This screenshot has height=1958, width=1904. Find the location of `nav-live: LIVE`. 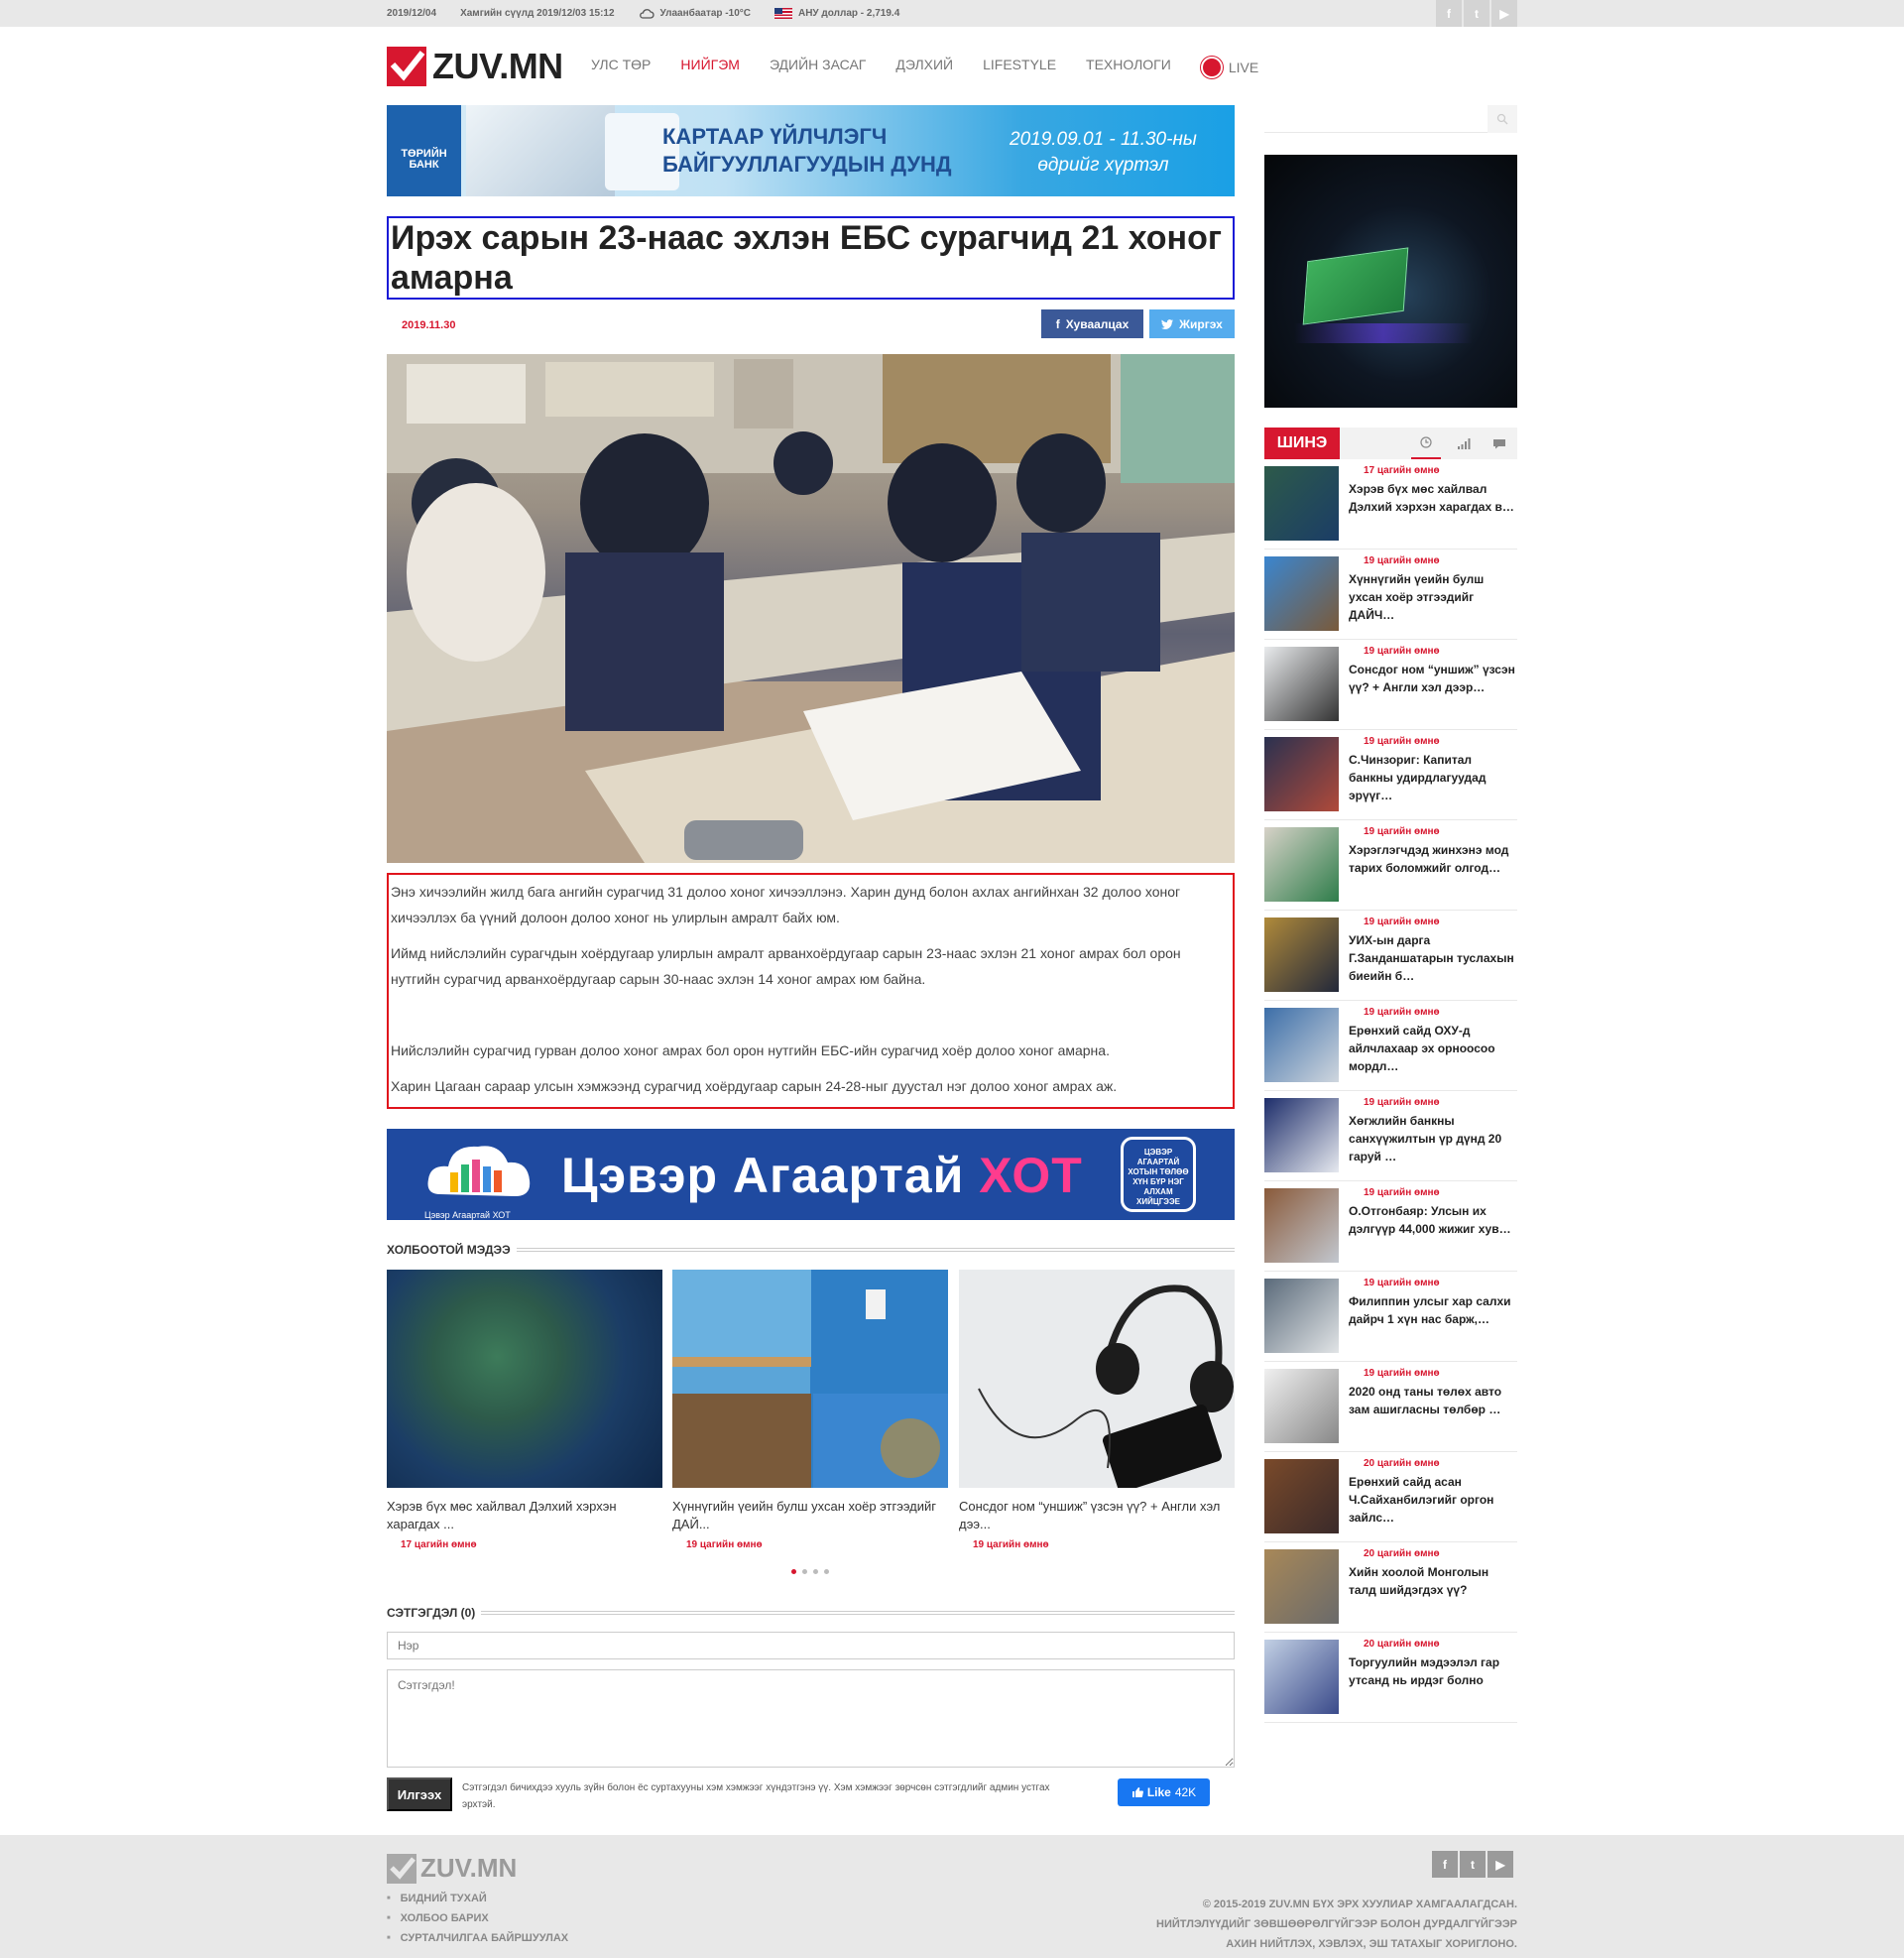

nav-live: LIVE is located at coordinates (1229, 68).